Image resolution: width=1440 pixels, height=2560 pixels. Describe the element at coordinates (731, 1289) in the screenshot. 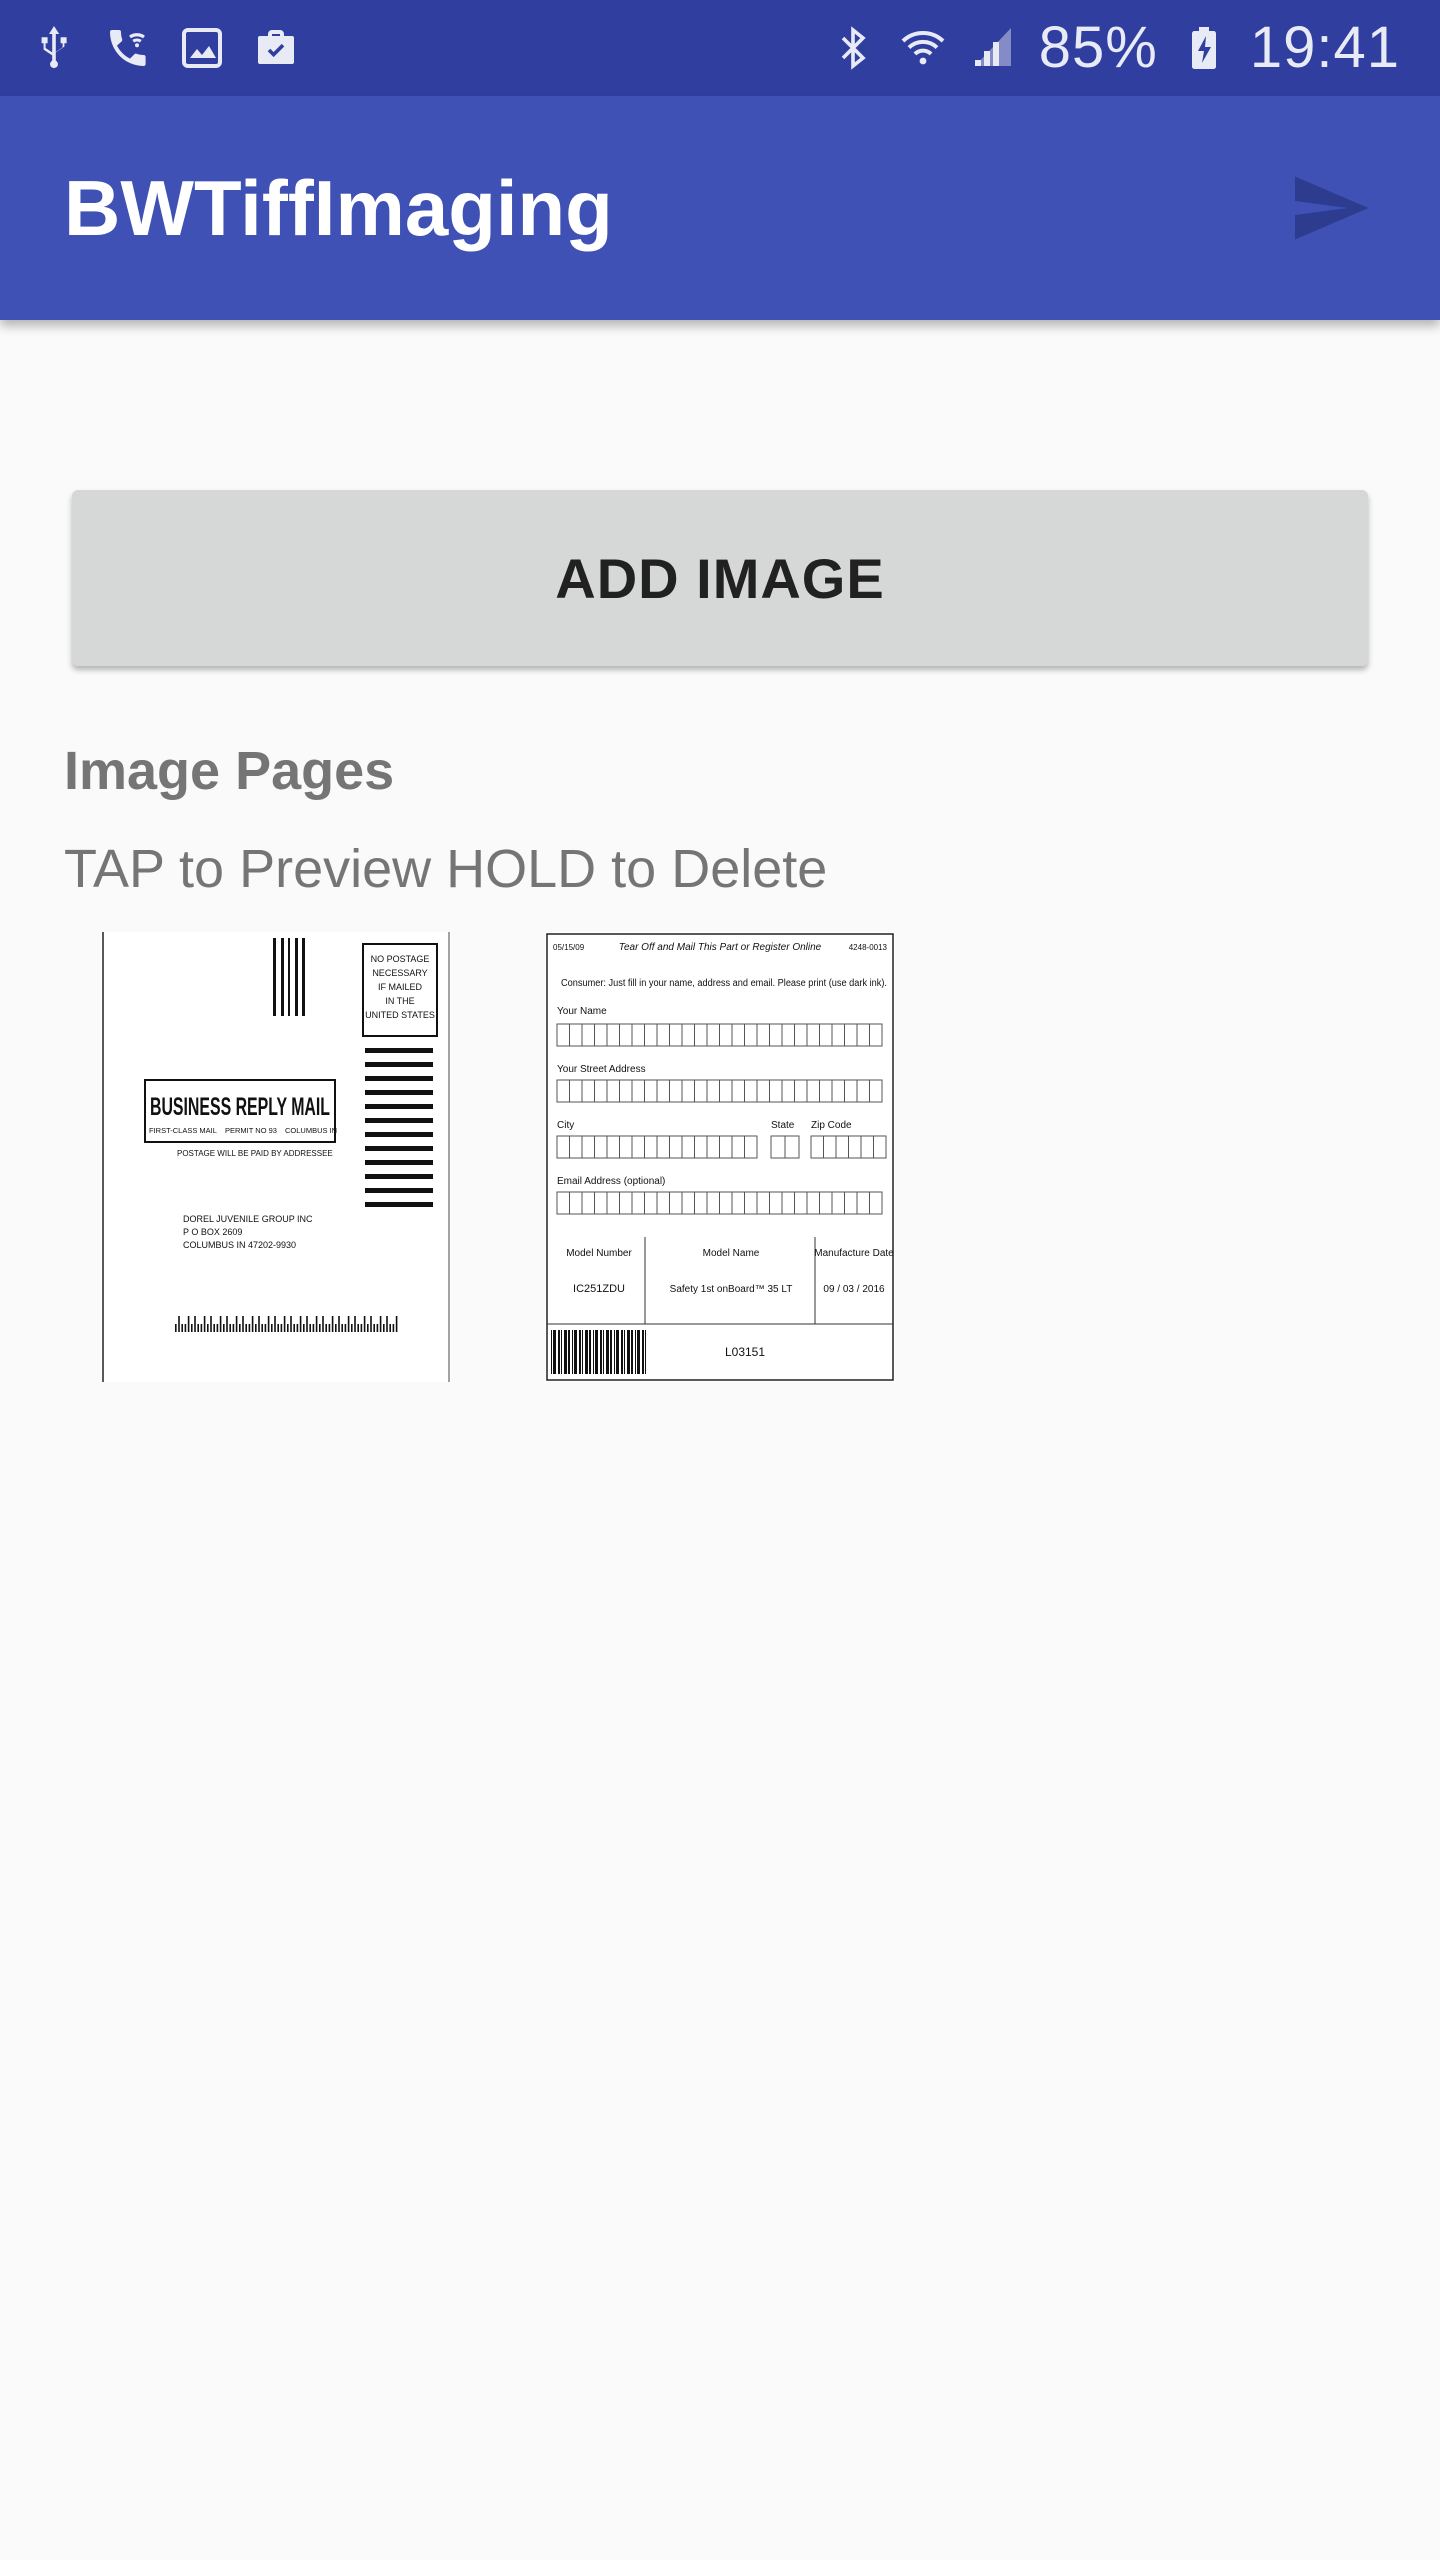

I see `val-model-name: Safety 1st onBoard™ 35 LT` at that location.